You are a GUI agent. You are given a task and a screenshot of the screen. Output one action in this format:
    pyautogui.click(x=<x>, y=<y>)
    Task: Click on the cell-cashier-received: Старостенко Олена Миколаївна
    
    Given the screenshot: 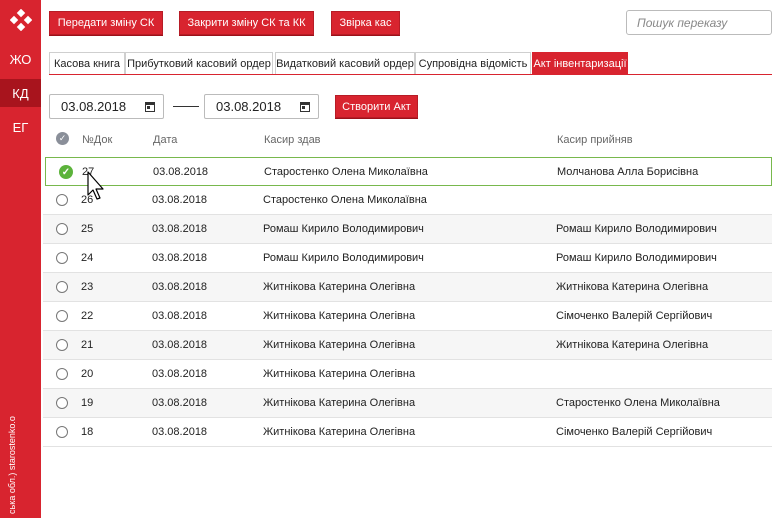 What is the action you would take?
    pyautogui.click(x=638, y=403)
    